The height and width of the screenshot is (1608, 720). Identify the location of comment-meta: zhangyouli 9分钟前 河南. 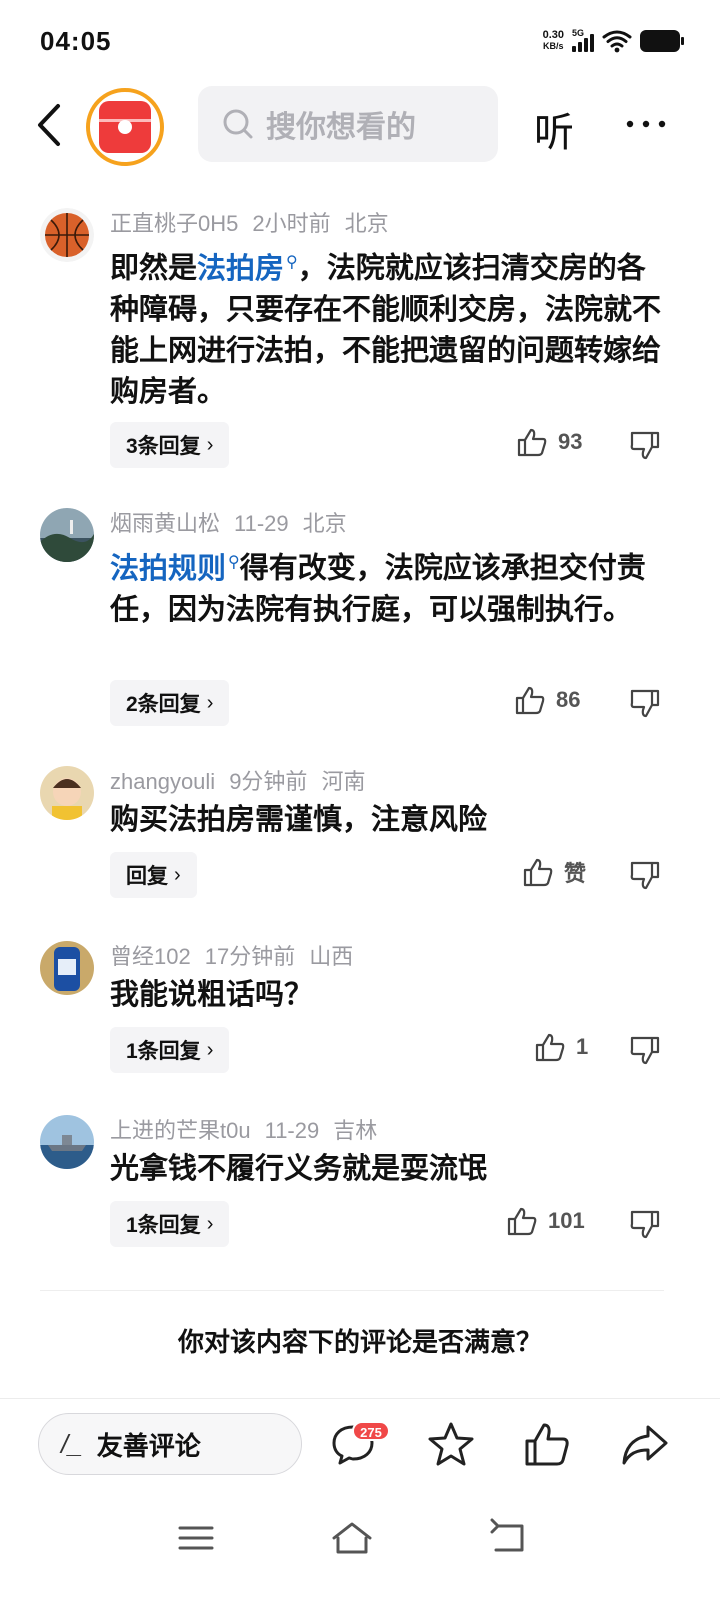
(244, 780).